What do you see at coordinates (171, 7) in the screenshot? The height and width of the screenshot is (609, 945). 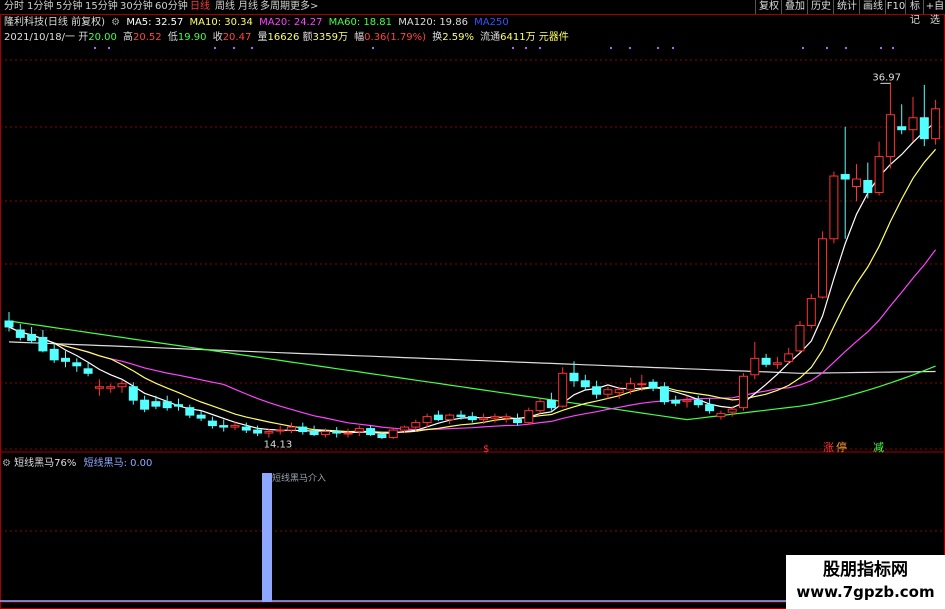 I see `timeframe-tab-60min: 60分钟` at bounding box center [171, 7].